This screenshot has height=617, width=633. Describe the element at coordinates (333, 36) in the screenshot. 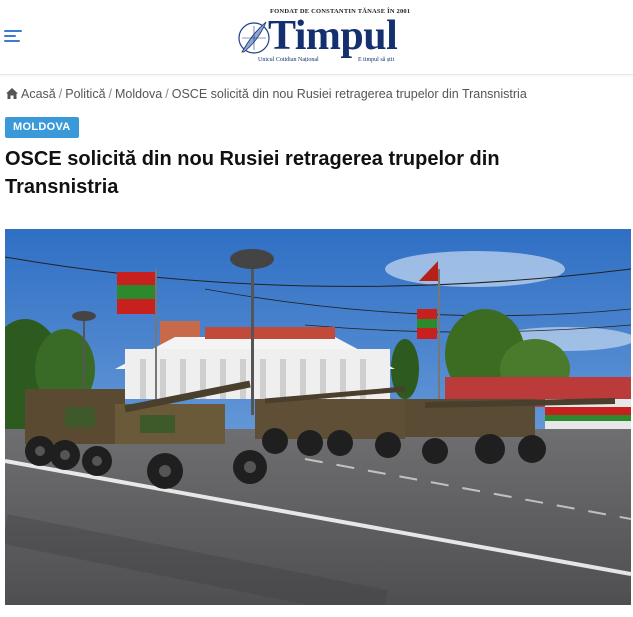

I see `logo-wordmark: Timpul` at that location.